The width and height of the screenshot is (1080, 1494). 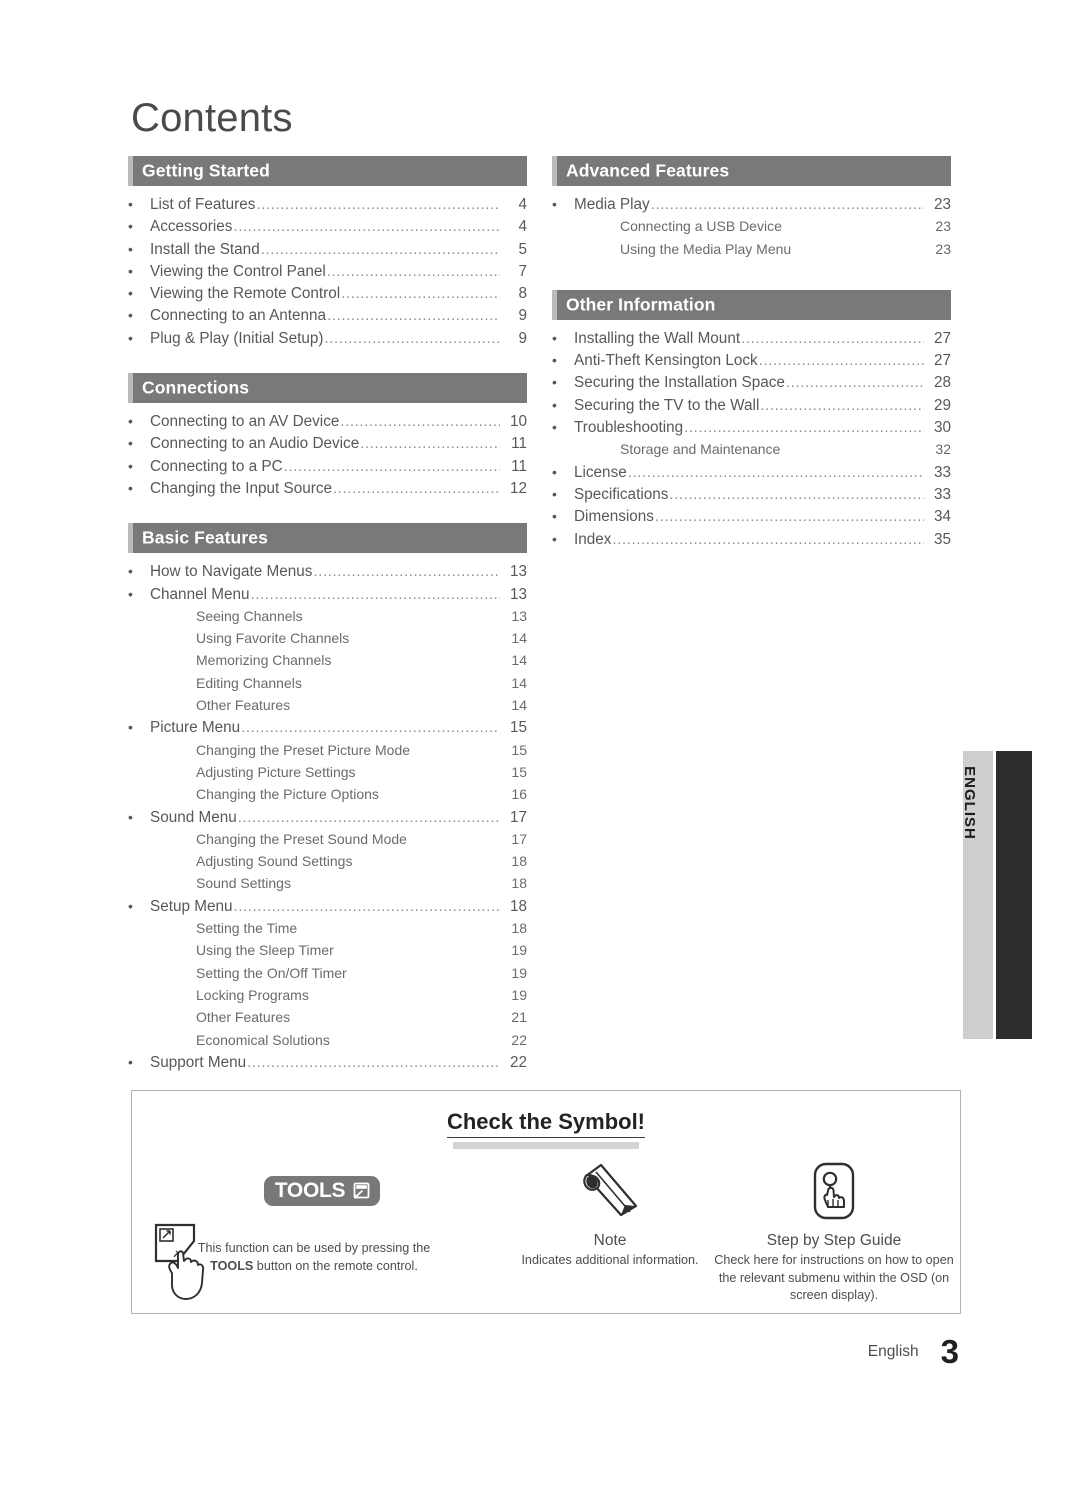 I want to click on toc-entry-label: Editing Channels, so click(x=249, y=682).